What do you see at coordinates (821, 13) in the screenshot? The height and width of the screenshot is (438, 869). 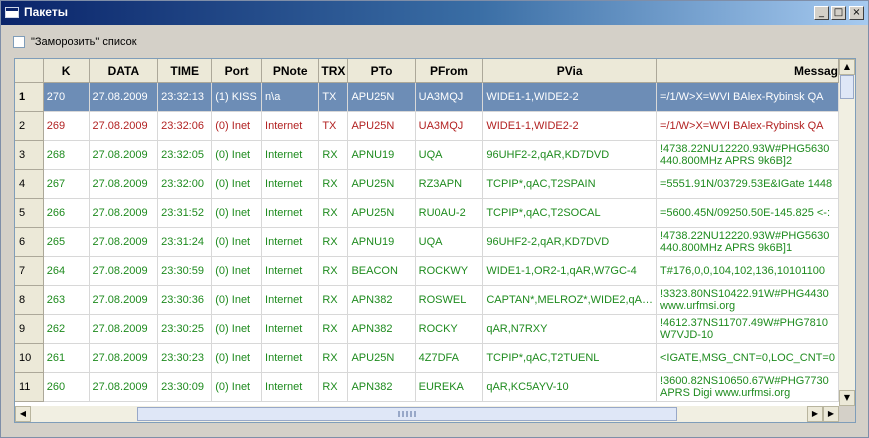 I see `minimize-button: _` at bounding box center [821, 13].